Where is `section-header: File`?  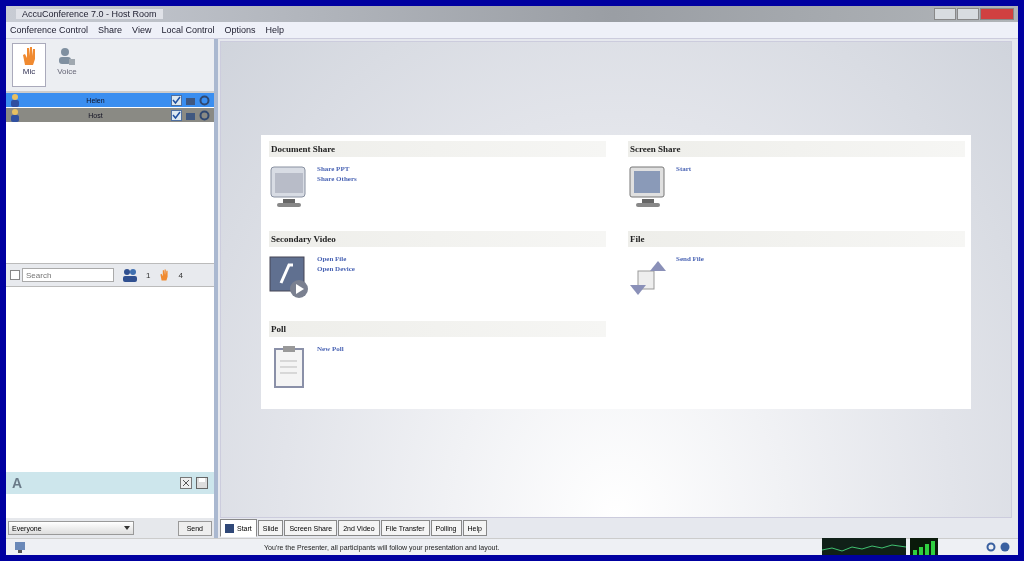 section-header: File is located at coordinates (796, 239).